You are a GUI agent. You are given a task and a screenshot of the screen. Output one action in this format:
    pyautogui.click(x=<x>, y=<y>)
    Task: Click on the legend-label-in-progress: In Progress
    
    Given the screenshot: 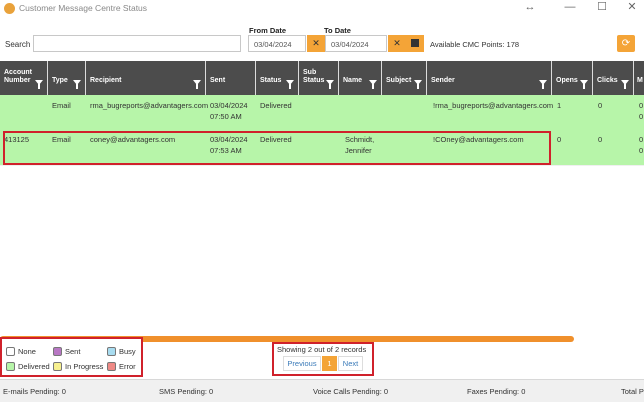 What is the action you would take?
    pyautogui.click(x=84, y=366)
    